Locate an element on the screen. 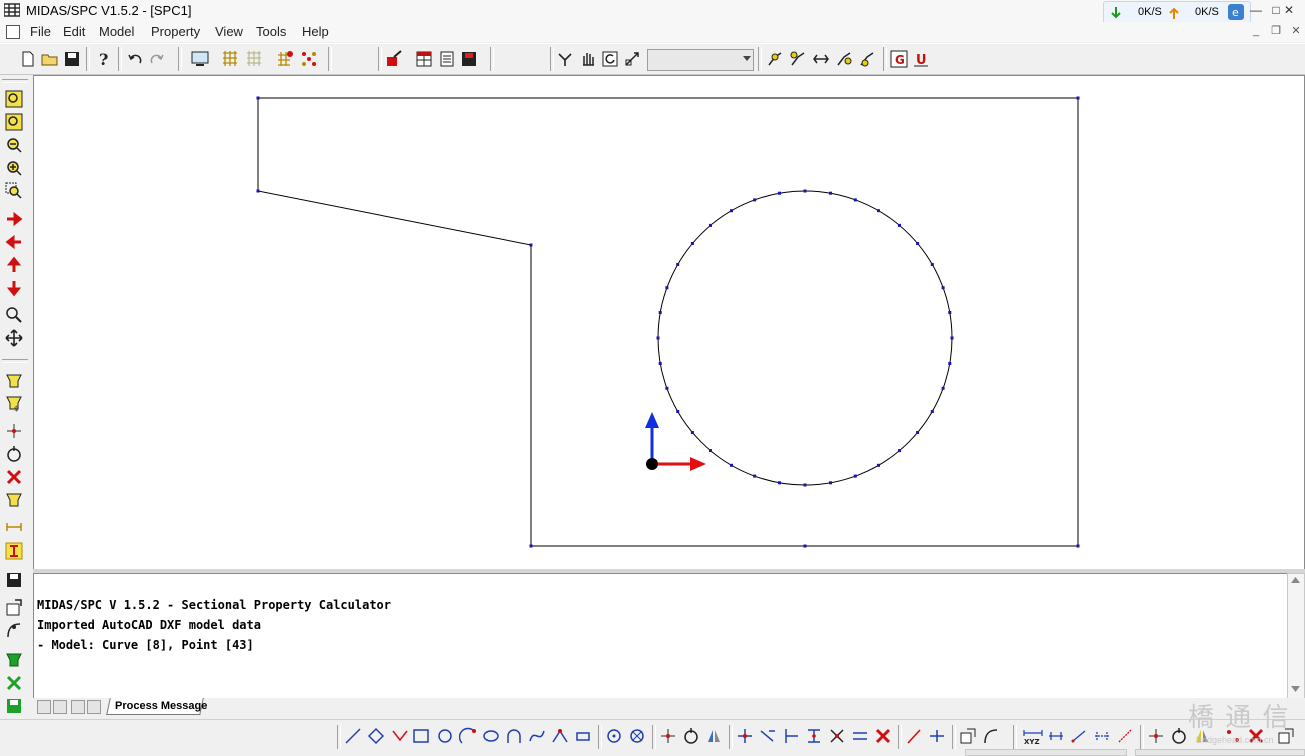 This screenshot has width=1305, height=756. export-icon is located at coordinates (469, 59).